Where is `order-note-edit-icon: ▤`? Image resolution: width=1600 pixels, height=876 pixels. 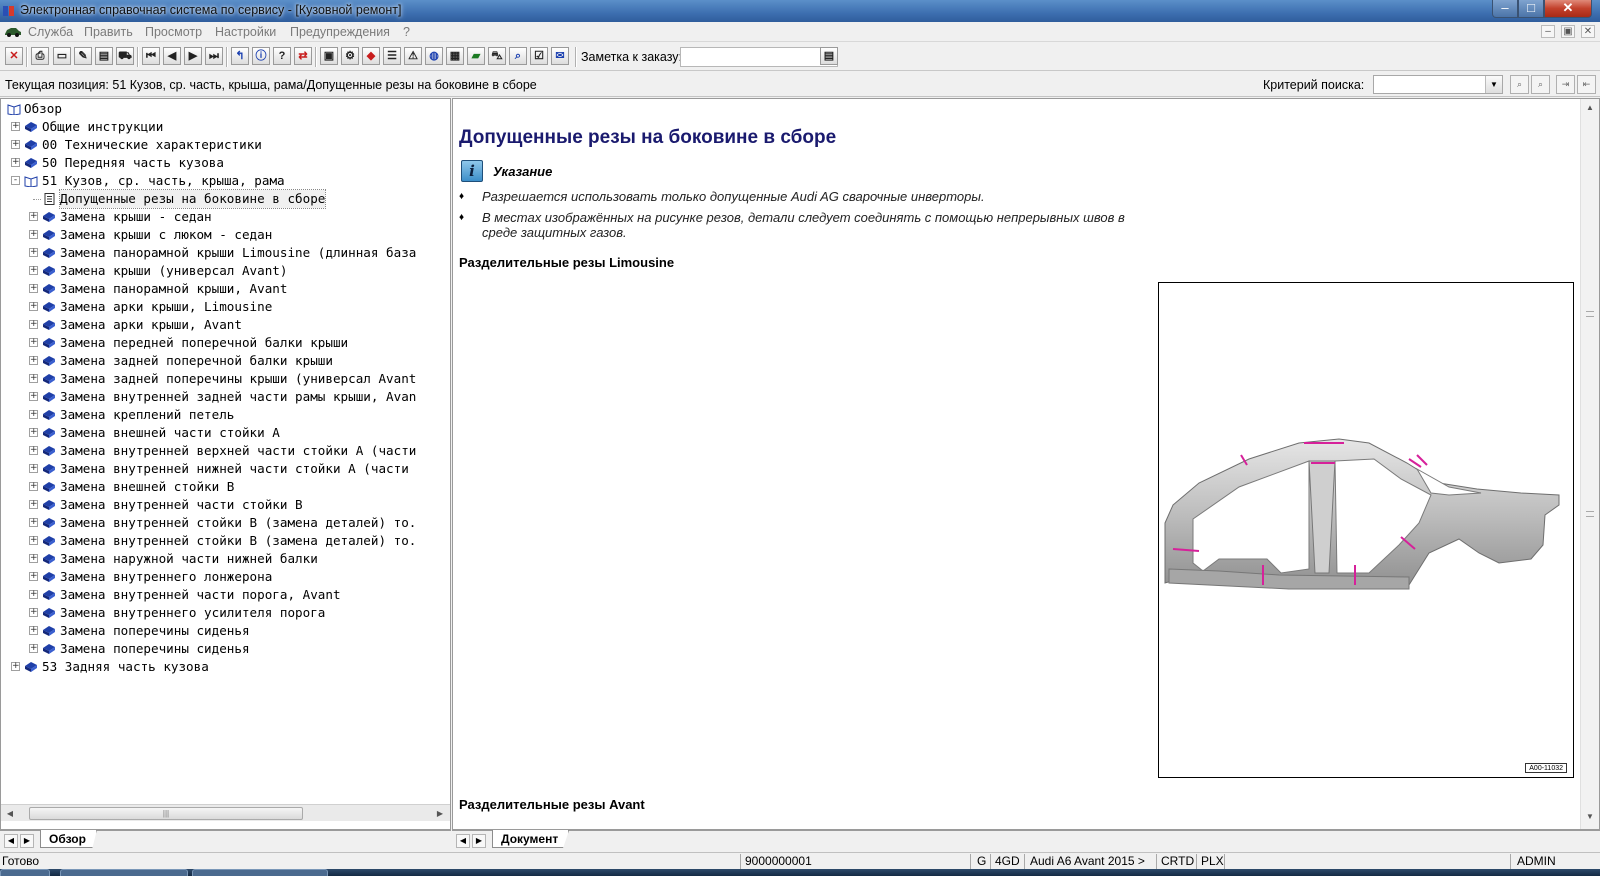
order-note-edit-icon: ▤ is located at coordinates (829, 56).